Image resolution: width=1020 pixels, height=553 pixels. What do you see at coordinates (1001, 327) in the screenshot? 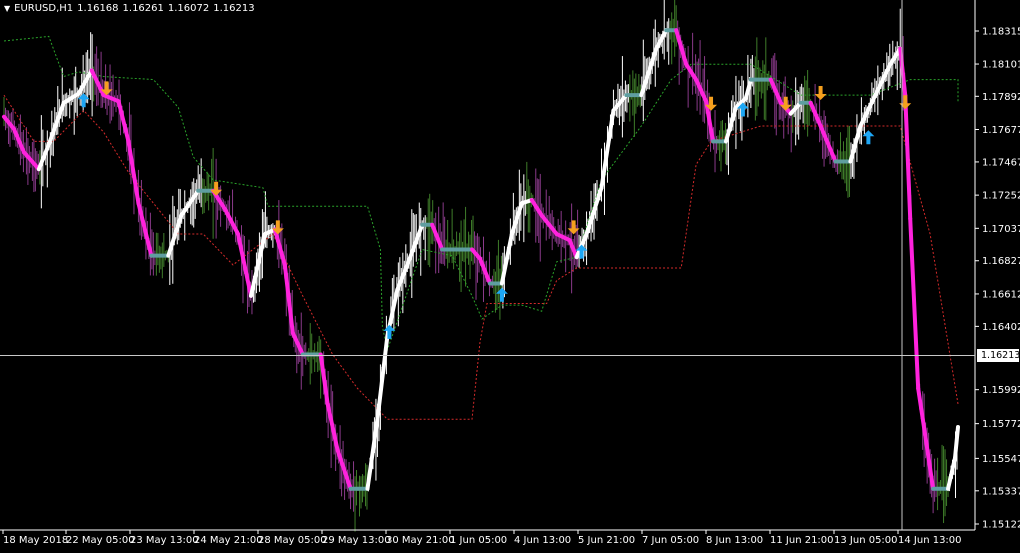
I see `price-label: 1.16402` at bounding box center [1001, 327].